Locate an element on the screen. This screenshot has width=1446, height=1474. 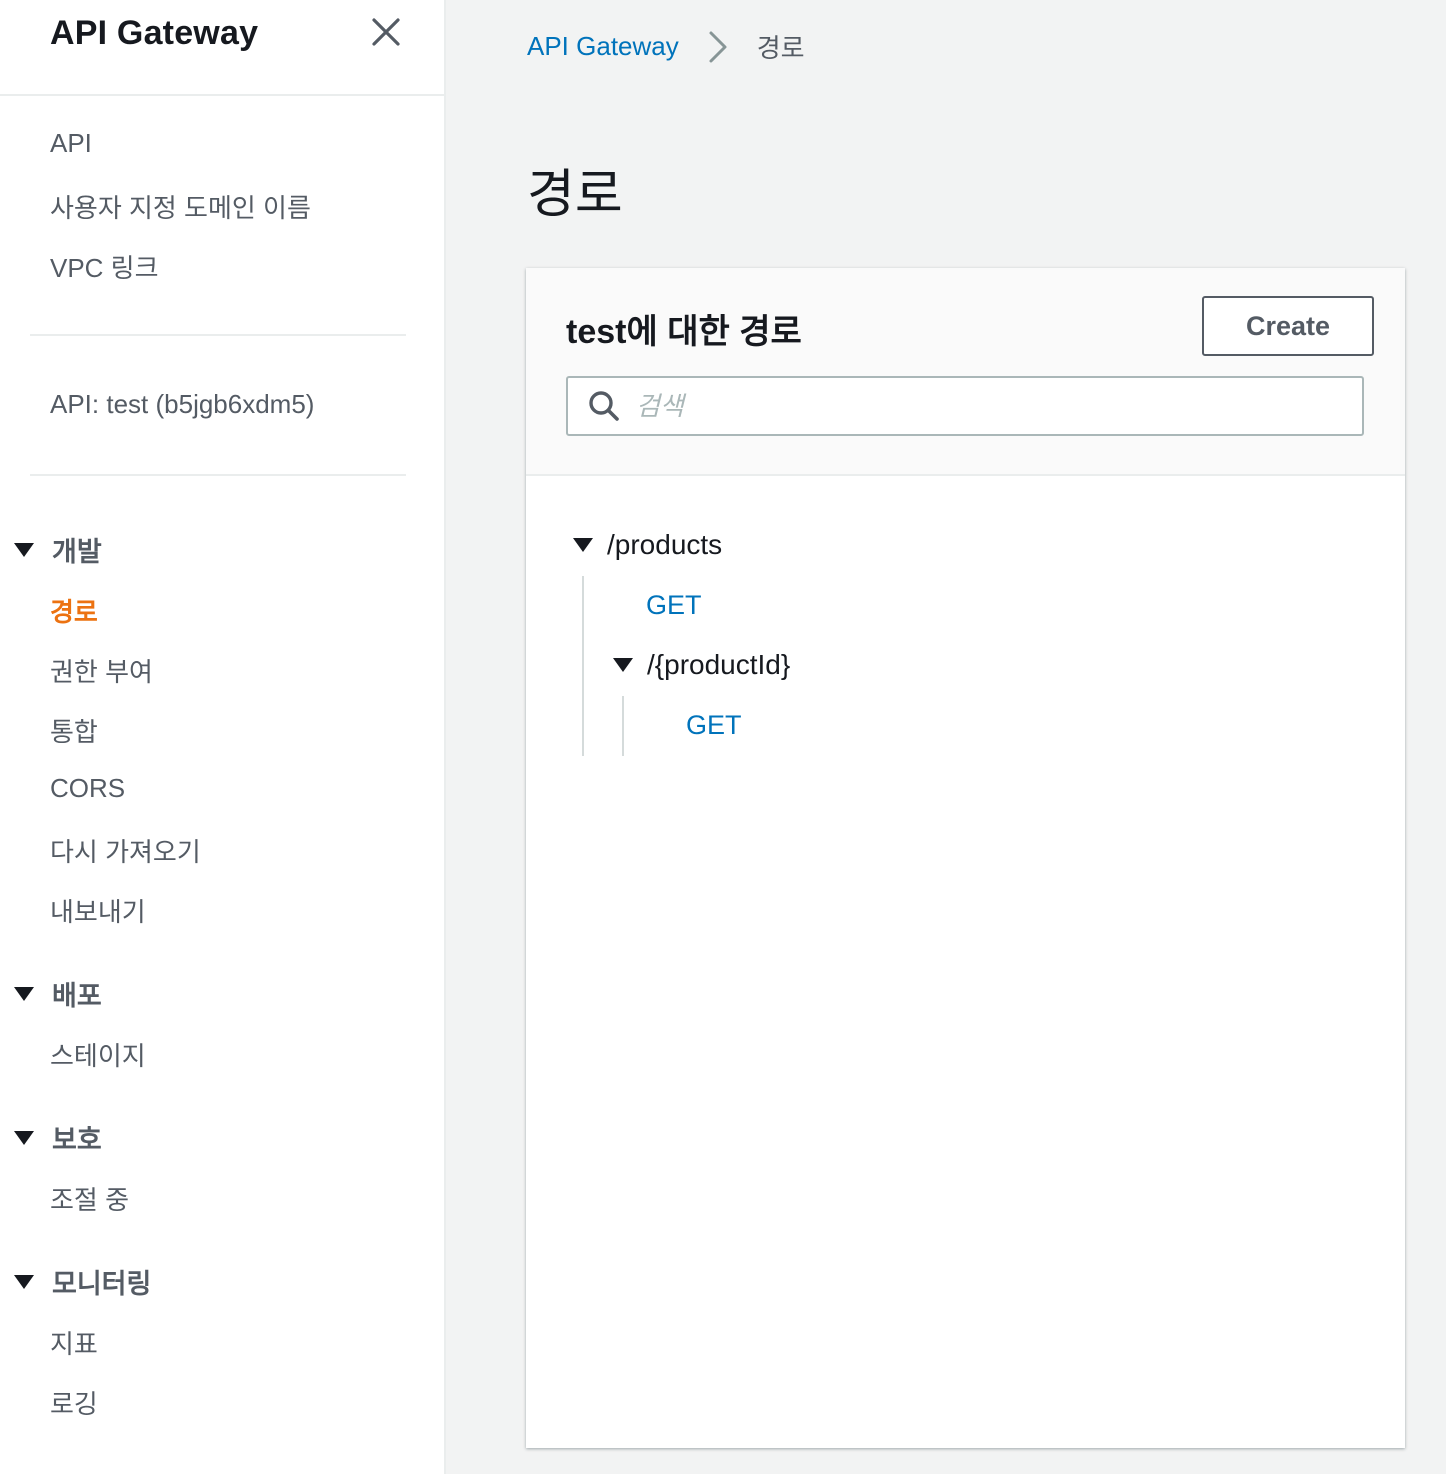
route-node-products: /products is located at coordinates (646, 545).